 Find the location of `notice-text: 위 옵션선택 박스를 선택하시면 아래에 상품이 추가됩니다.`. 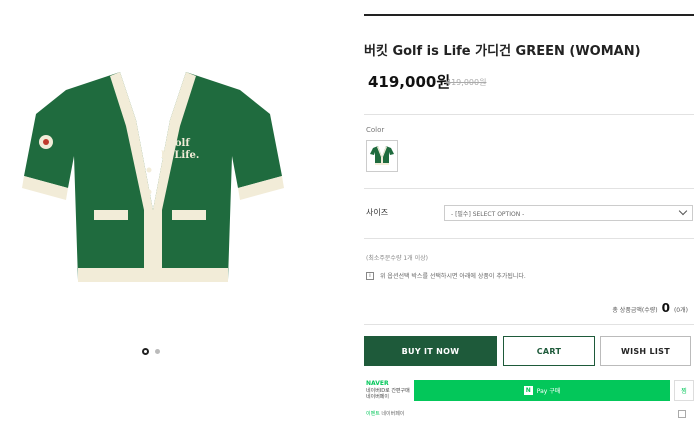

notice-text: 위 옵션선택 박스를 선택하시면 아래에 상품이 추가됩니다. is located at coordinates (453, 276).